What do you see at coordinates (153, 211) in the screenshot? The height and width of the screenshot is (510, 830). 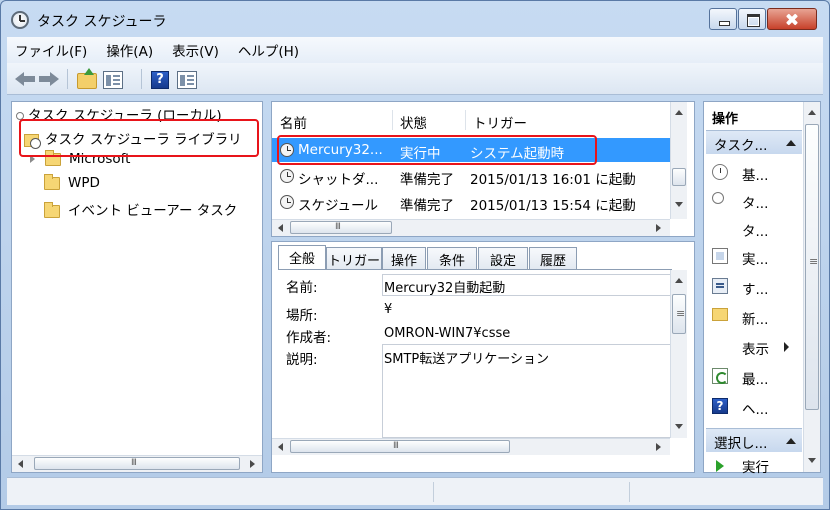 I see `tree-item-label: イベント ビューアー タスク` at bounding box center [153, 211].